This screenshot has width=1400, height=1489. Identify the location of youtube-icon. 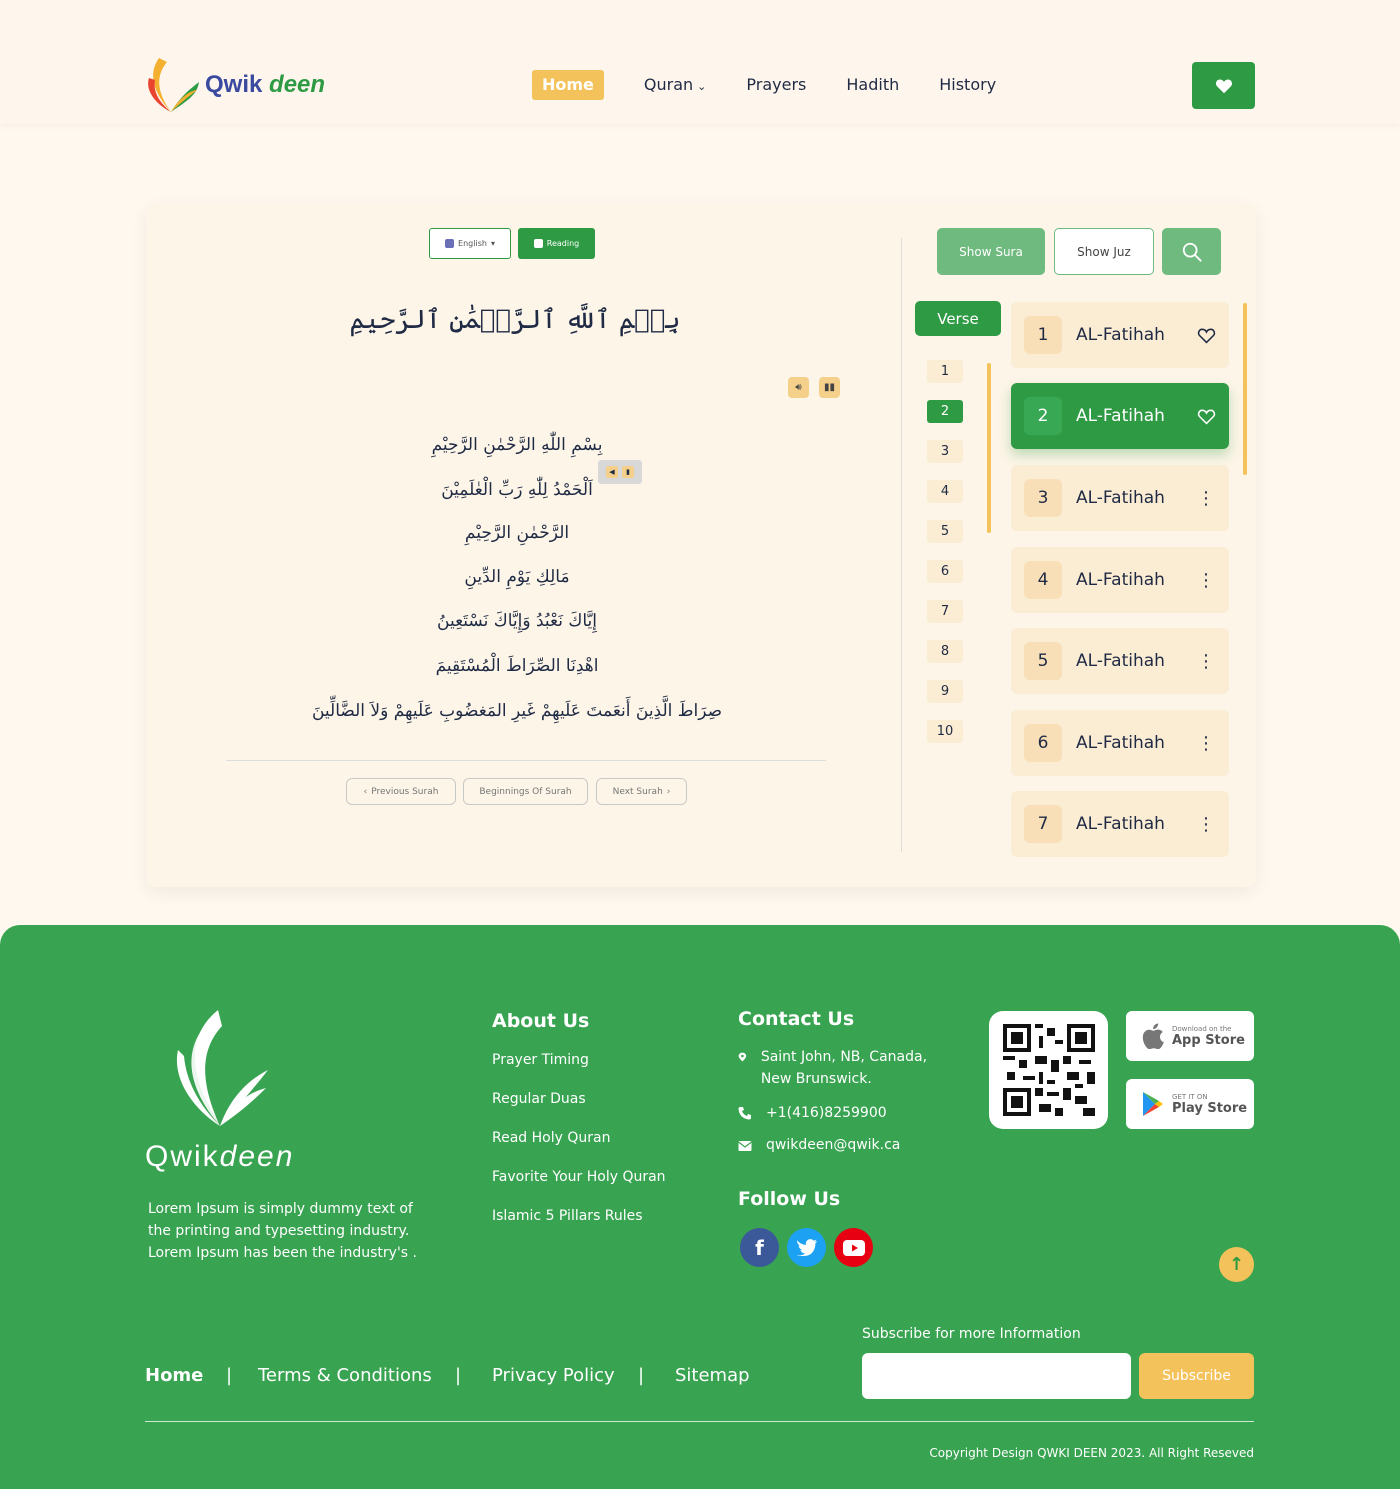
(853, 1247).